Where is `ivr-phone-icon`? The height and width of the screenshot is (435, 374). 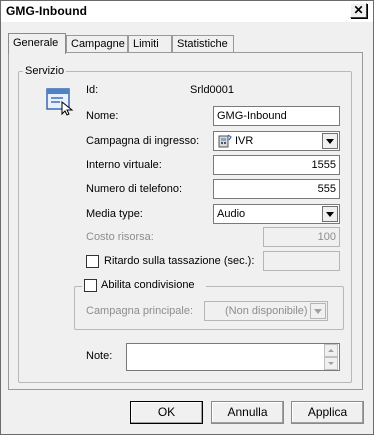
ivr-phone-icon is located at coordinates (225, 141).